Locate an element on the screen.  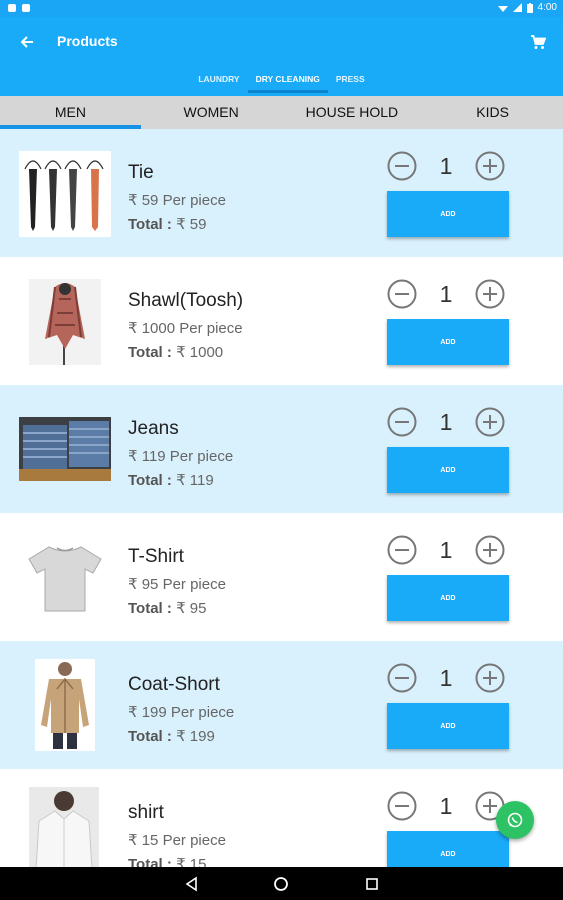
list-item: shirt ₹ 15 Per piece Total : ₹ 15 1 ADD is located at coordinates (281, 818).